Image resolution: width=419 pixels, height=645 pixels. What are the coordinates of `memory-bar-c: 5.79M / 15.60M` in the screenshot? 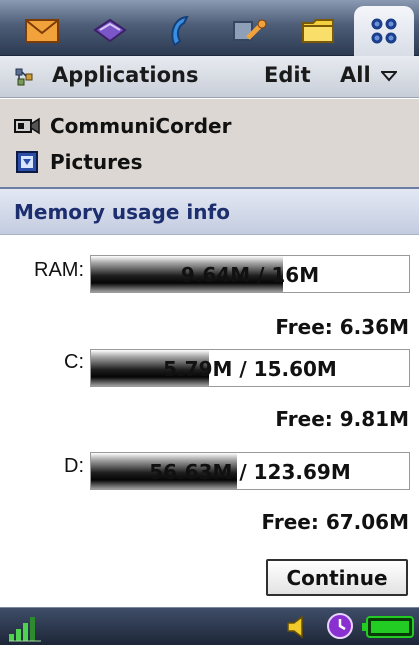 It's located at (250, 368).